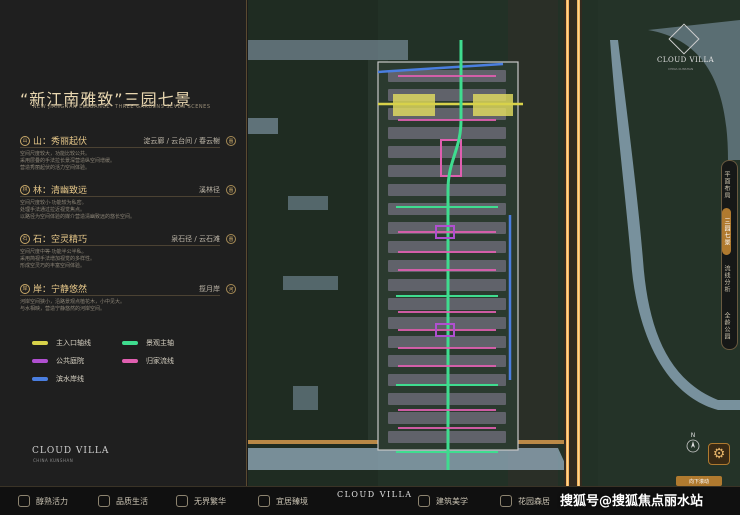  What do you see at coordinates (60, 142) in the screenshot?
I see `scene-name: 山：秀丽起伏` at bounding box center [60, 142].